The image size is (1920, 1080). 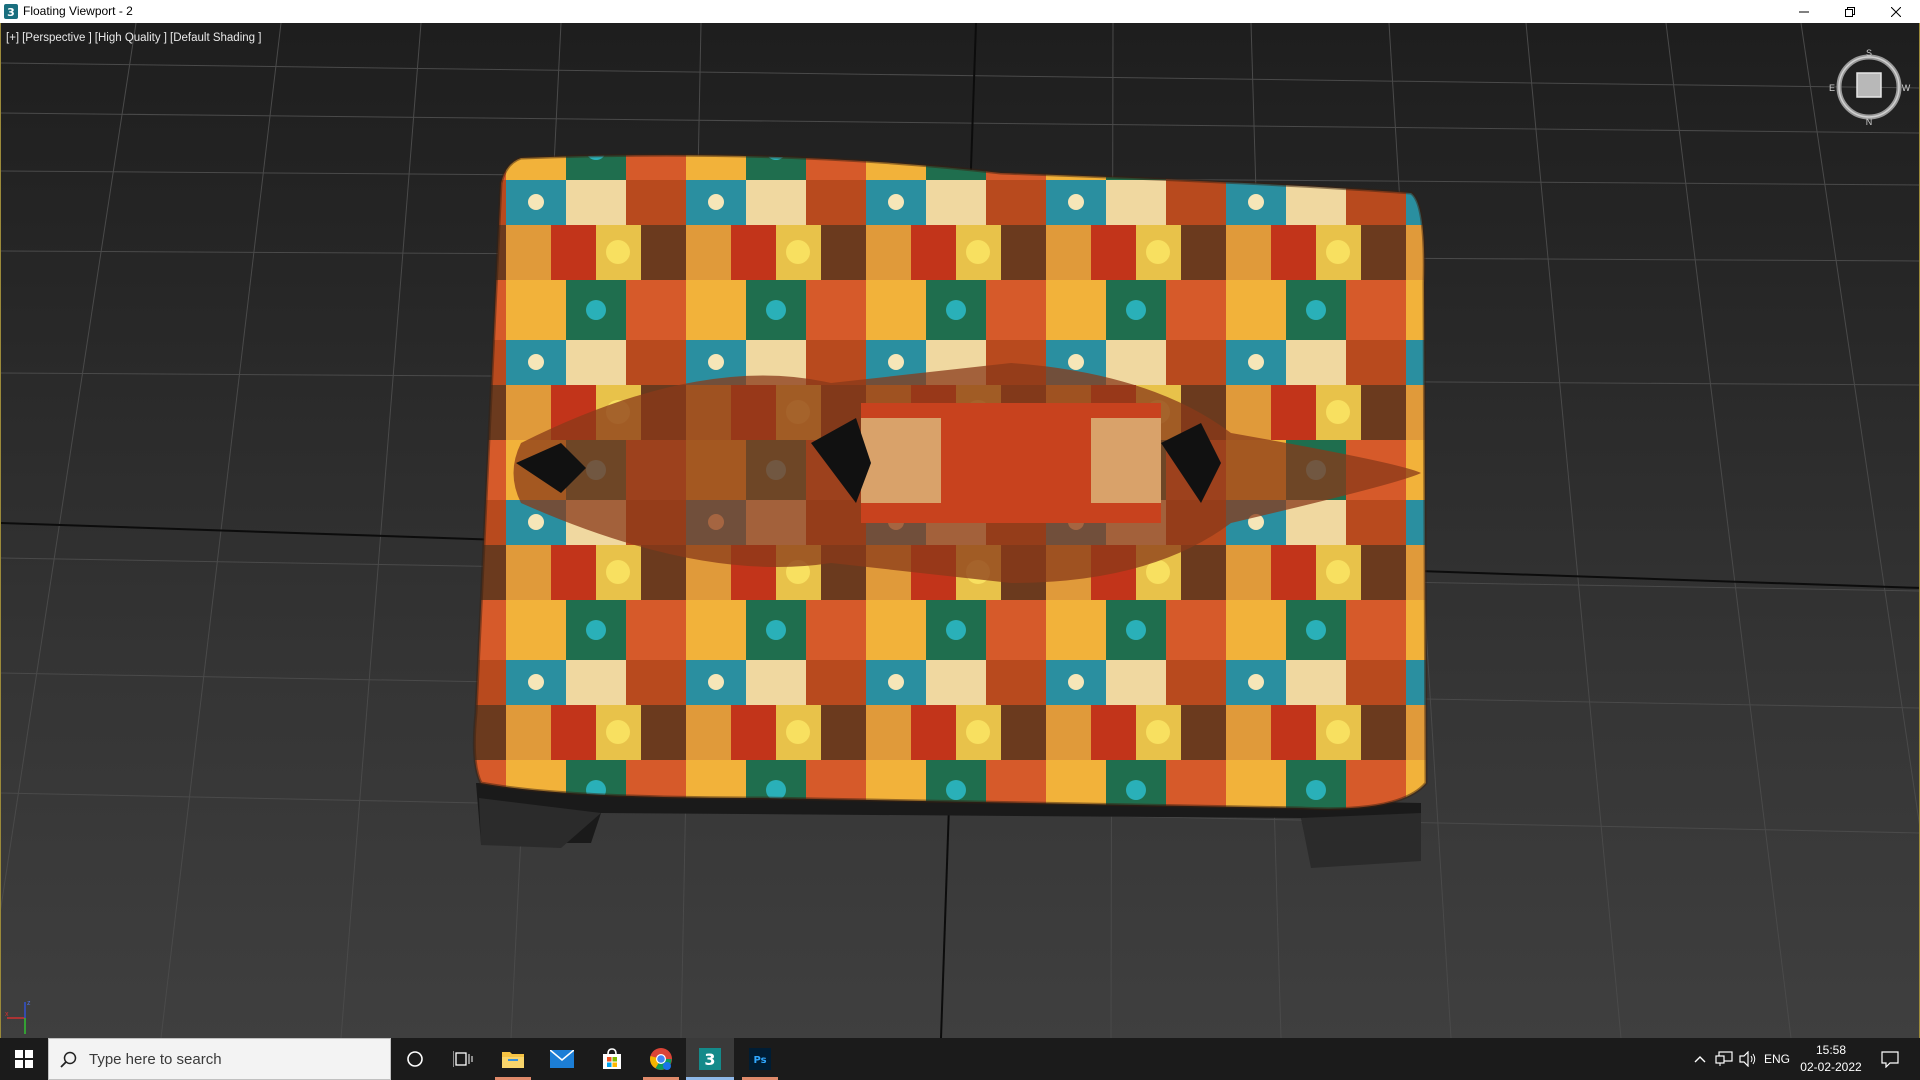 What do you see at coordinates (131, 38) in the screenshot?
I see `viewport-quality-menu: [High Quality ]` at bounding box center [131, 38].